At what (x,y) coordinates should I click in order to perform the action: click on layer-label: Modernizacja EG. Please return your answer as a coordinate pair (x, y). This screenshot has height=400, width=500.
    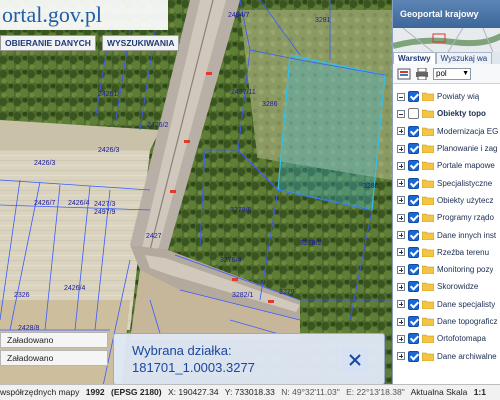
    Looking at the image, I should click on (468, 131).